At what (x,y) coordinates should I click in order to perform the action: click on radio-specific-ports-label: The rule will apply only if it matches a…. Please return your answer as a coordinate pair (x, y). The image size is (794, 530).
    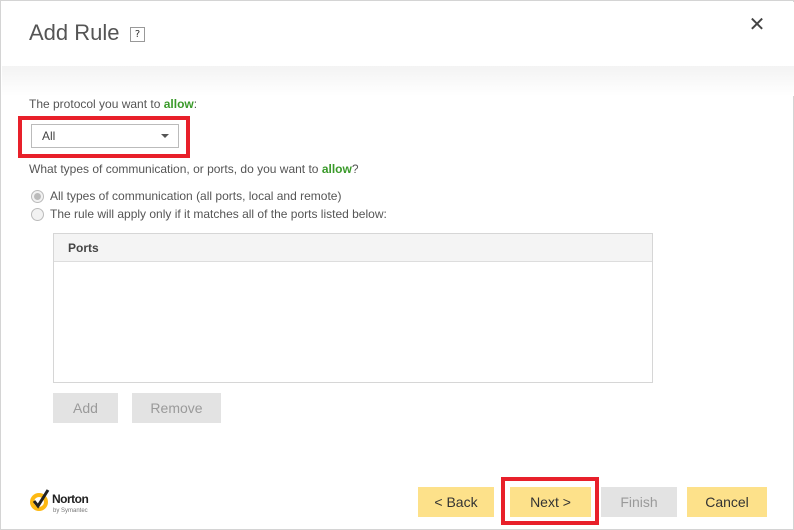
    Looking at the image, I should click on (218, 214).